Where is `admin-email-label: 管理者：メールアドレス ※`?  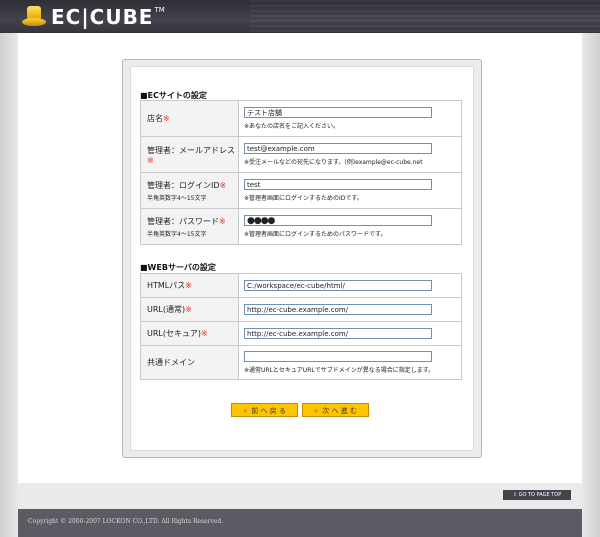 admin-email-label: 管理者：メールアドレス ※ is located at coordinates (189, 154).